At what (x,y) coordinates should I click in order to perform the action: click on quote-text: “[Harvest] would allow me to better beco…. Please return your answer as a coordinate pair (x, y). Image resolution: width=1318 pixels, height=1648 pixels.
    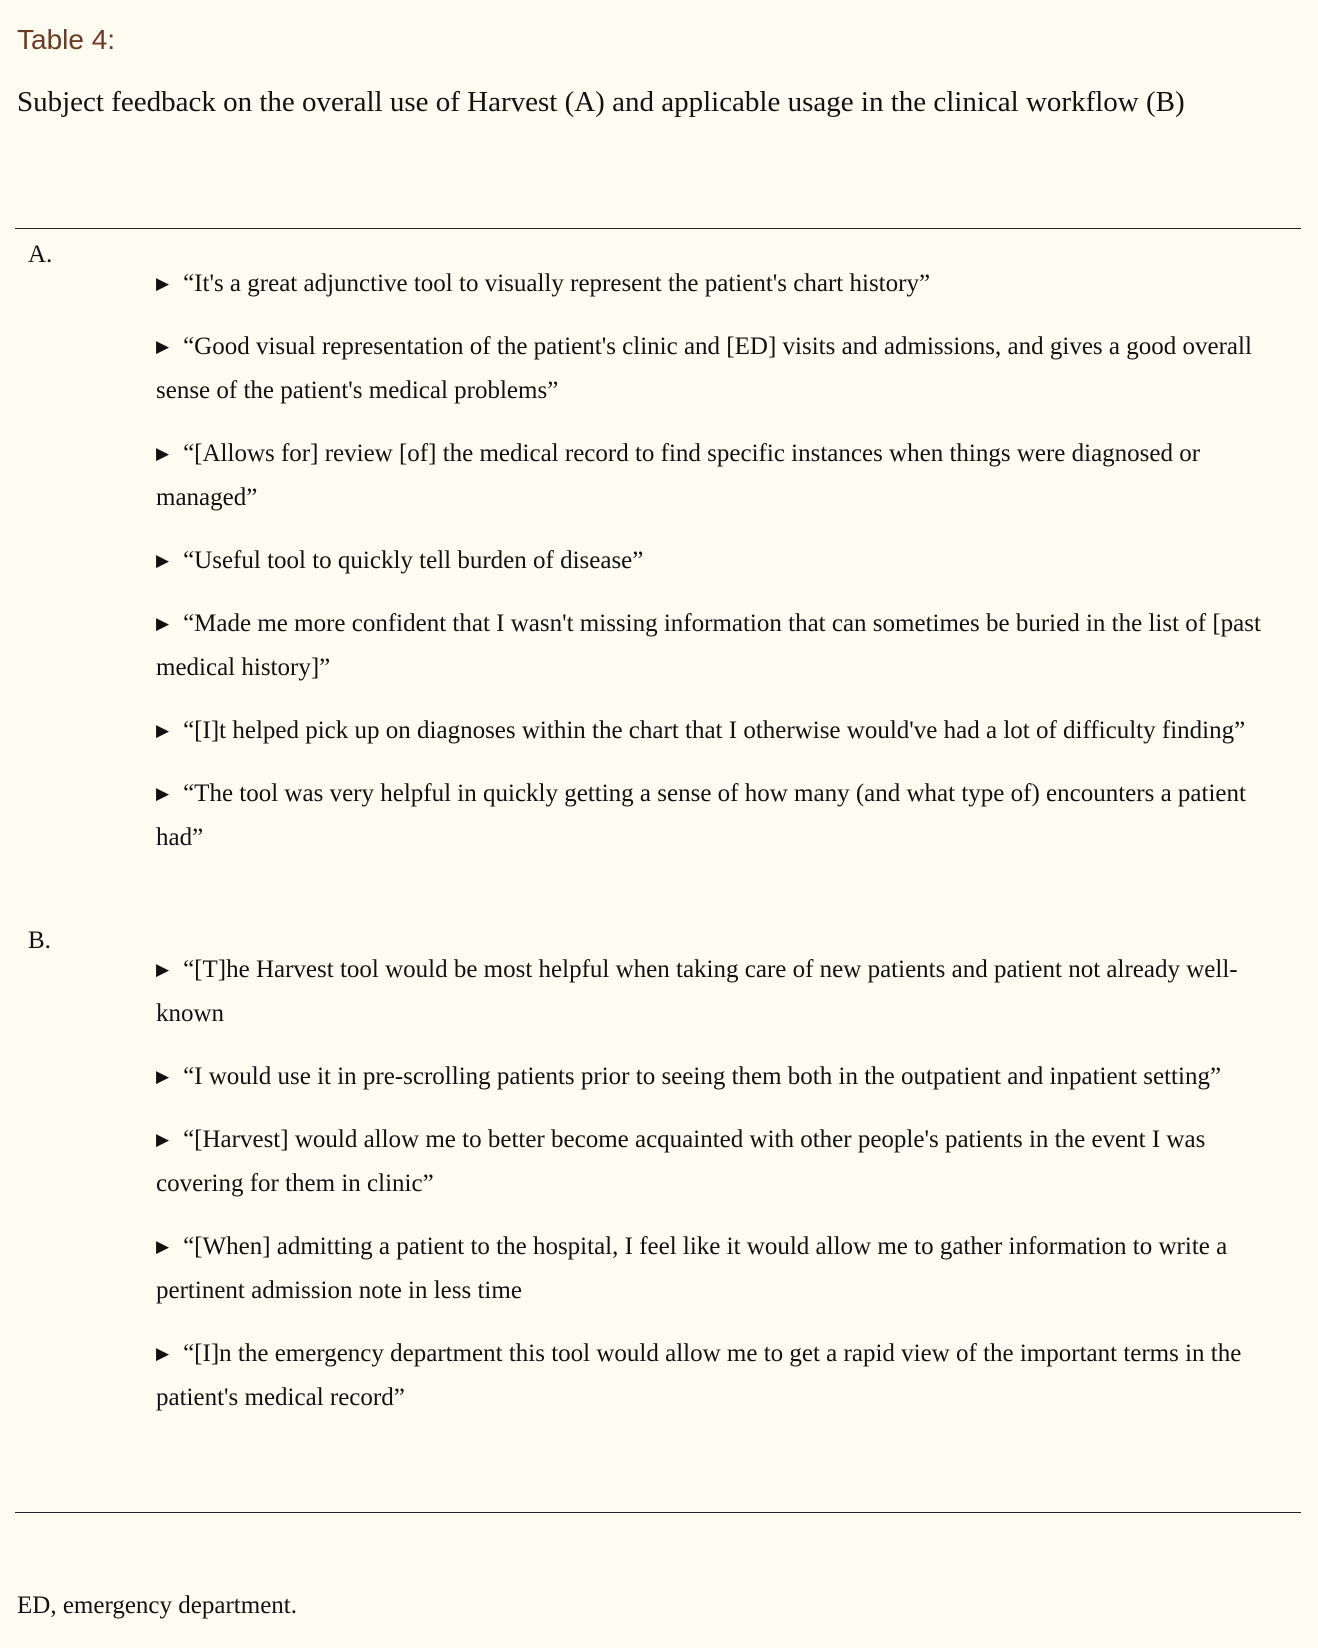
    Looking at the image, I should click on (681, 1161).